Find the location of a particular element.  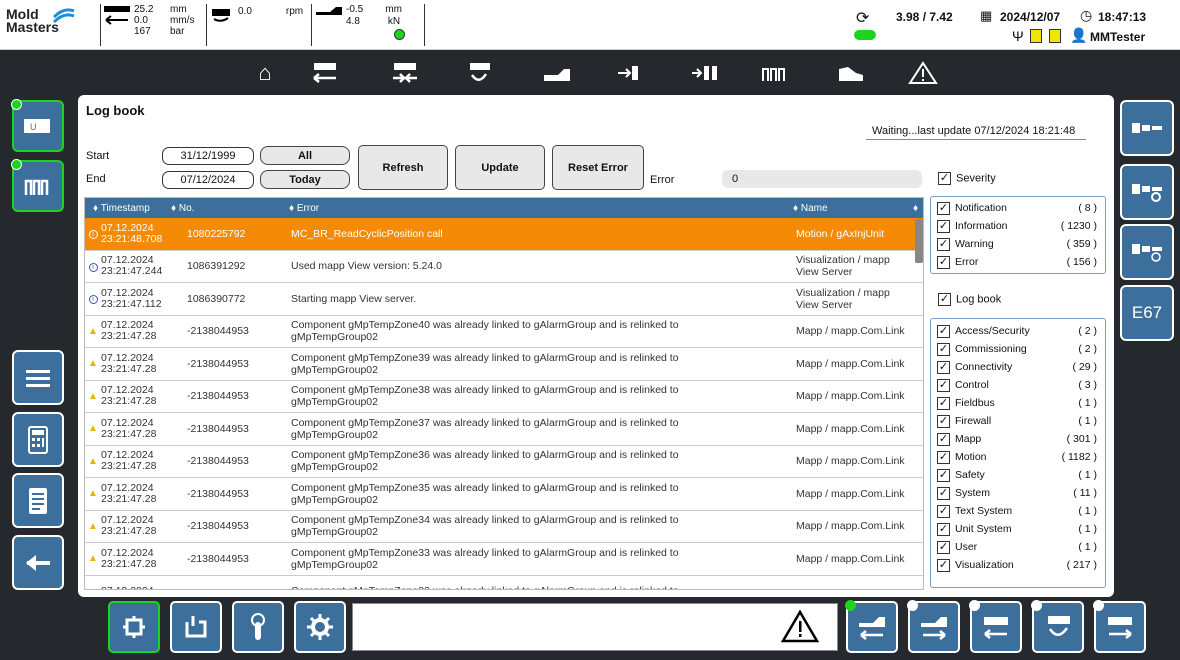

cycle-mode-button is located at coordinates (134, 627).